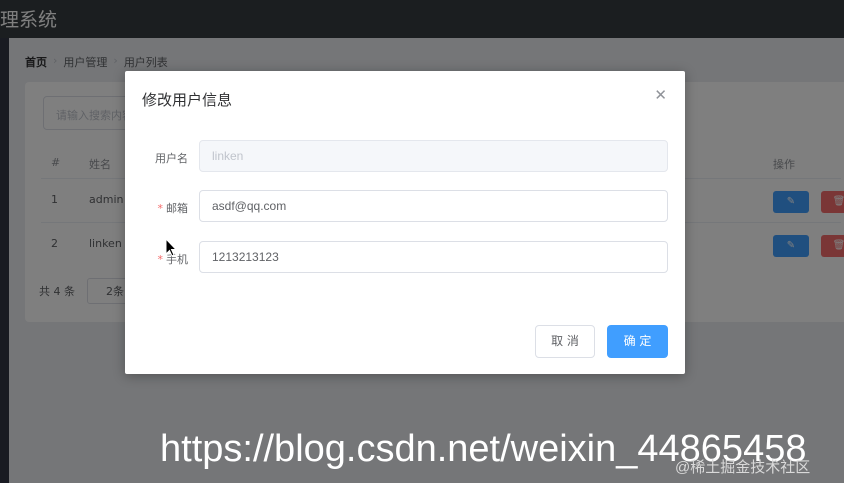 The image size is (844, 483). What do you see at coordinates (565, 341) in the screenshot?
I see `cancel-button: 取 消` at bounding box center [565, 341].